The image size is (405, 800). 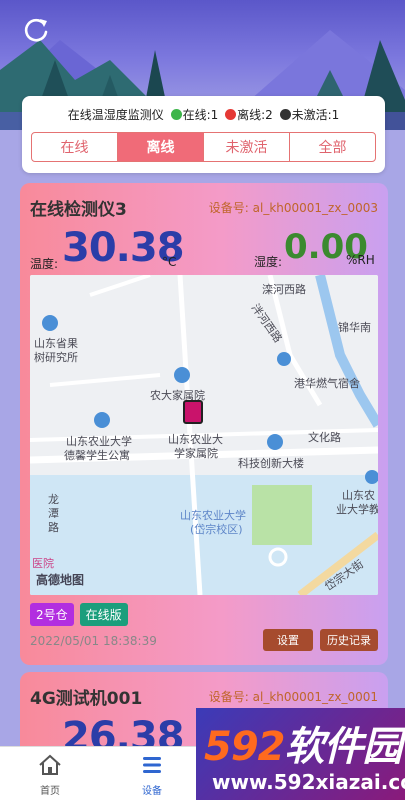 What do you see at coordinates (247, 147) in the screenshot?
I see `tab-inactive: 未激活` at bounding box center [247, 147].